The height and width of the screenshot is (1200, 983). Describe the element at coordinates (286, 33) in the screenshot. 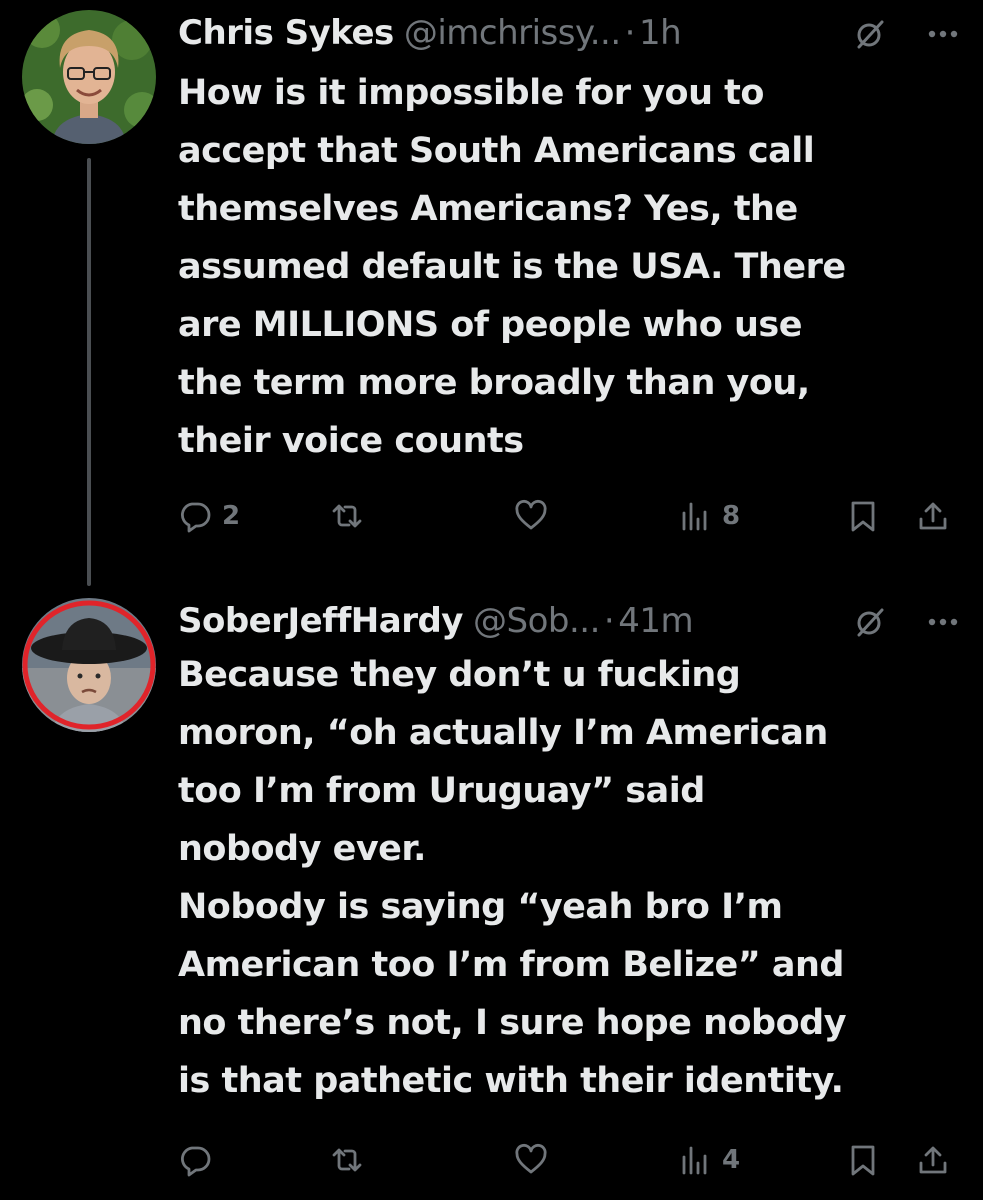

I see `display-name: Chris Sykes` at that location.